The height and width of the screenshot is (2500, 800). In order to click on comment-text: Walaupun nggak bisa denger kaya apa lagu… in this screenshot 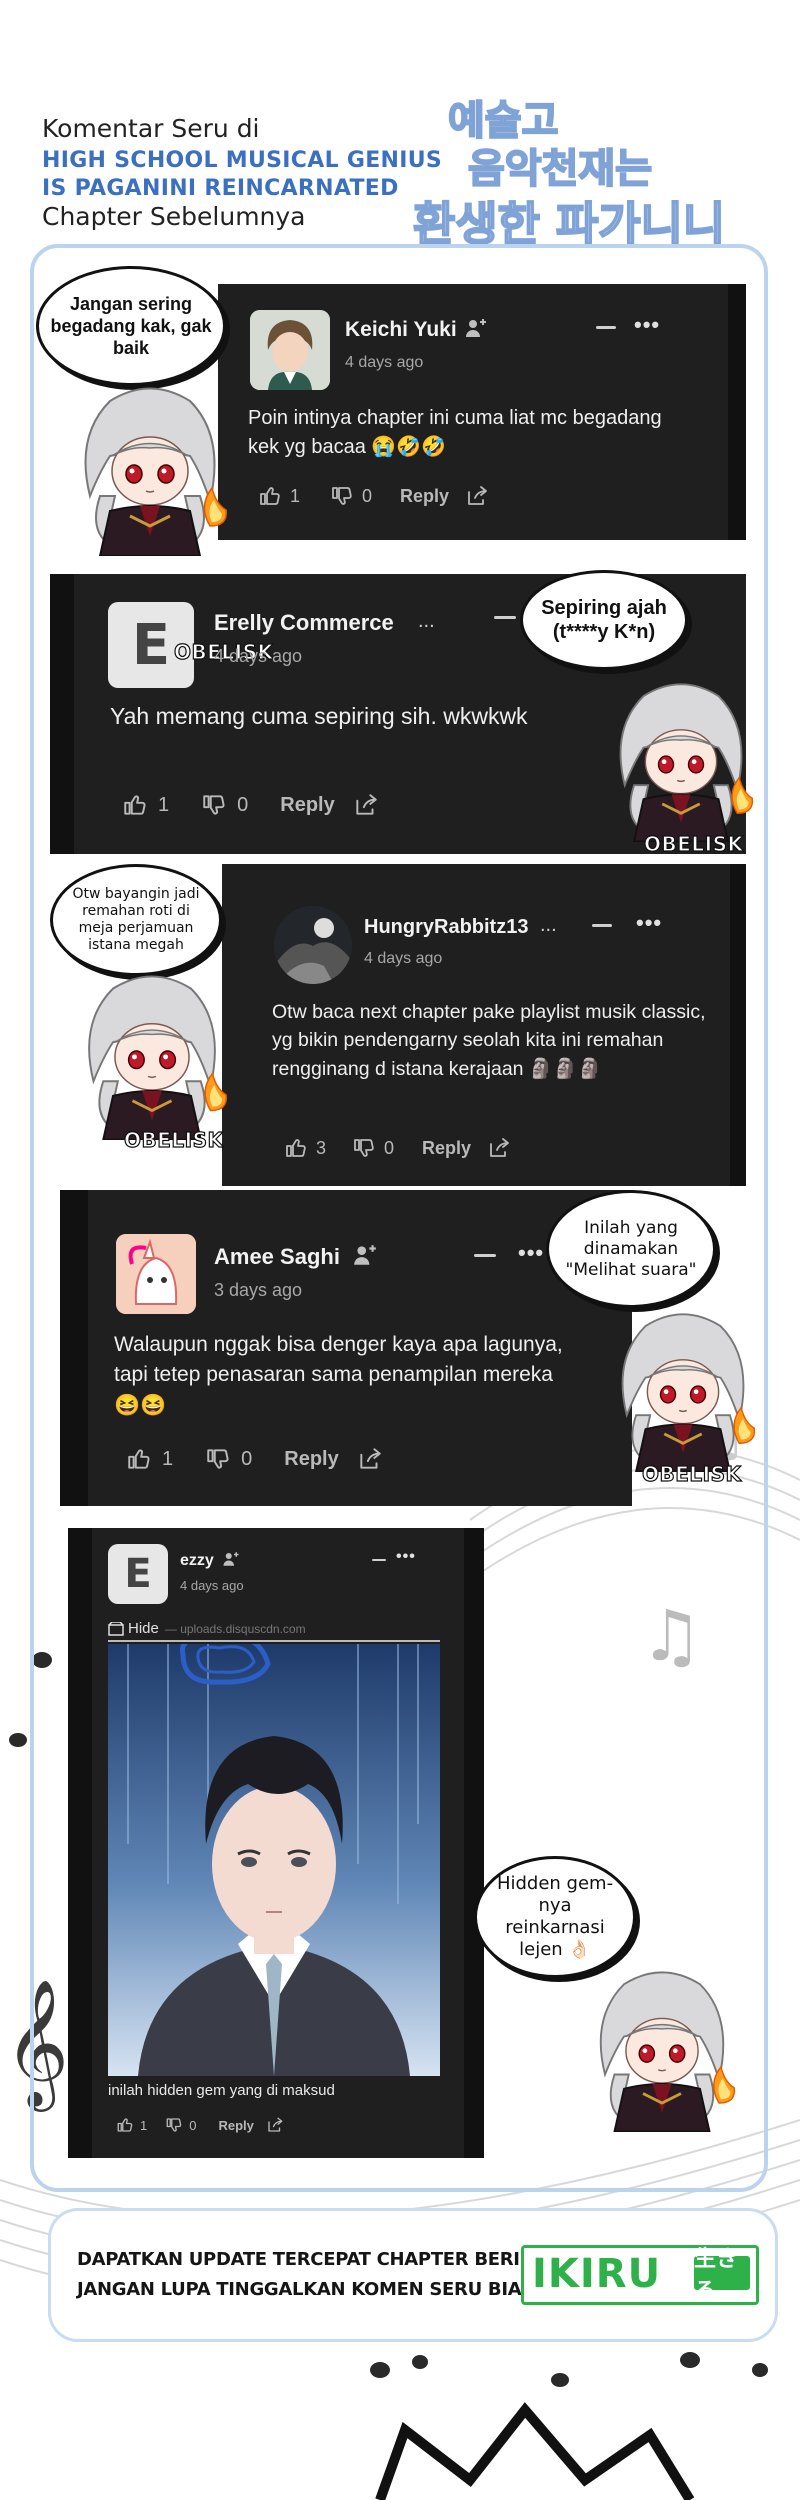, I will do `click(338, 1375)`.